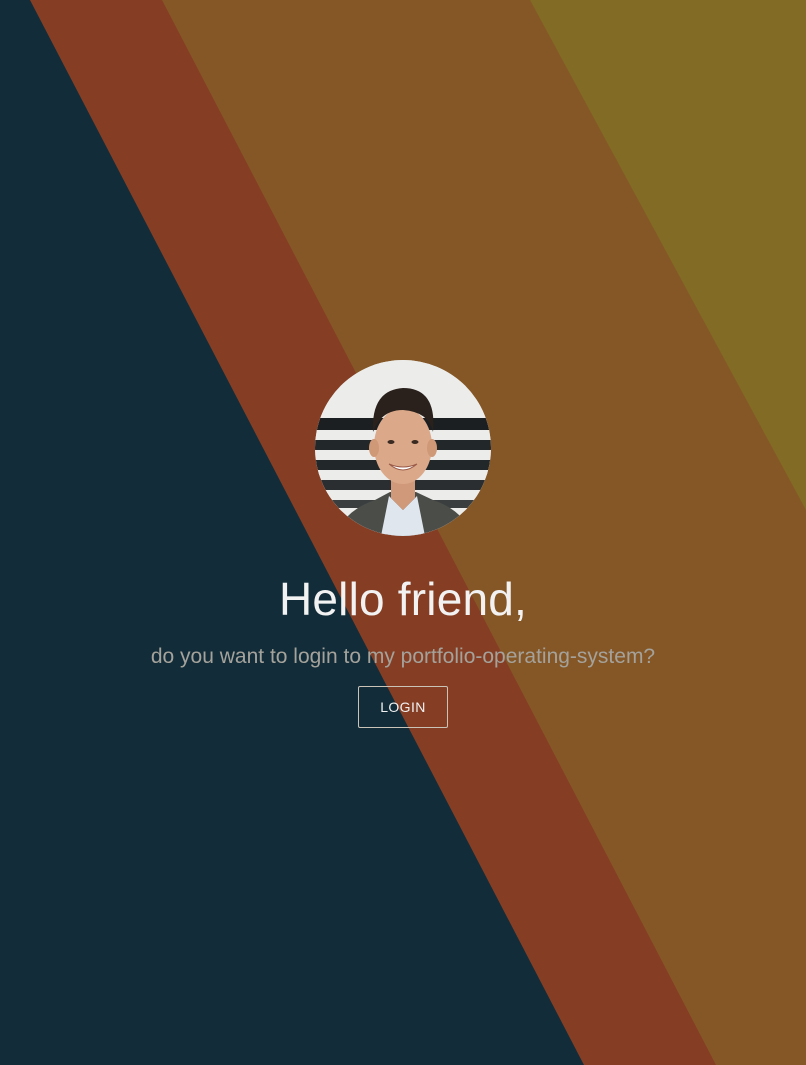 Image resolution: width=806 pixels, height=1065 pixels. I want to click on avatar, so click(403, 448).